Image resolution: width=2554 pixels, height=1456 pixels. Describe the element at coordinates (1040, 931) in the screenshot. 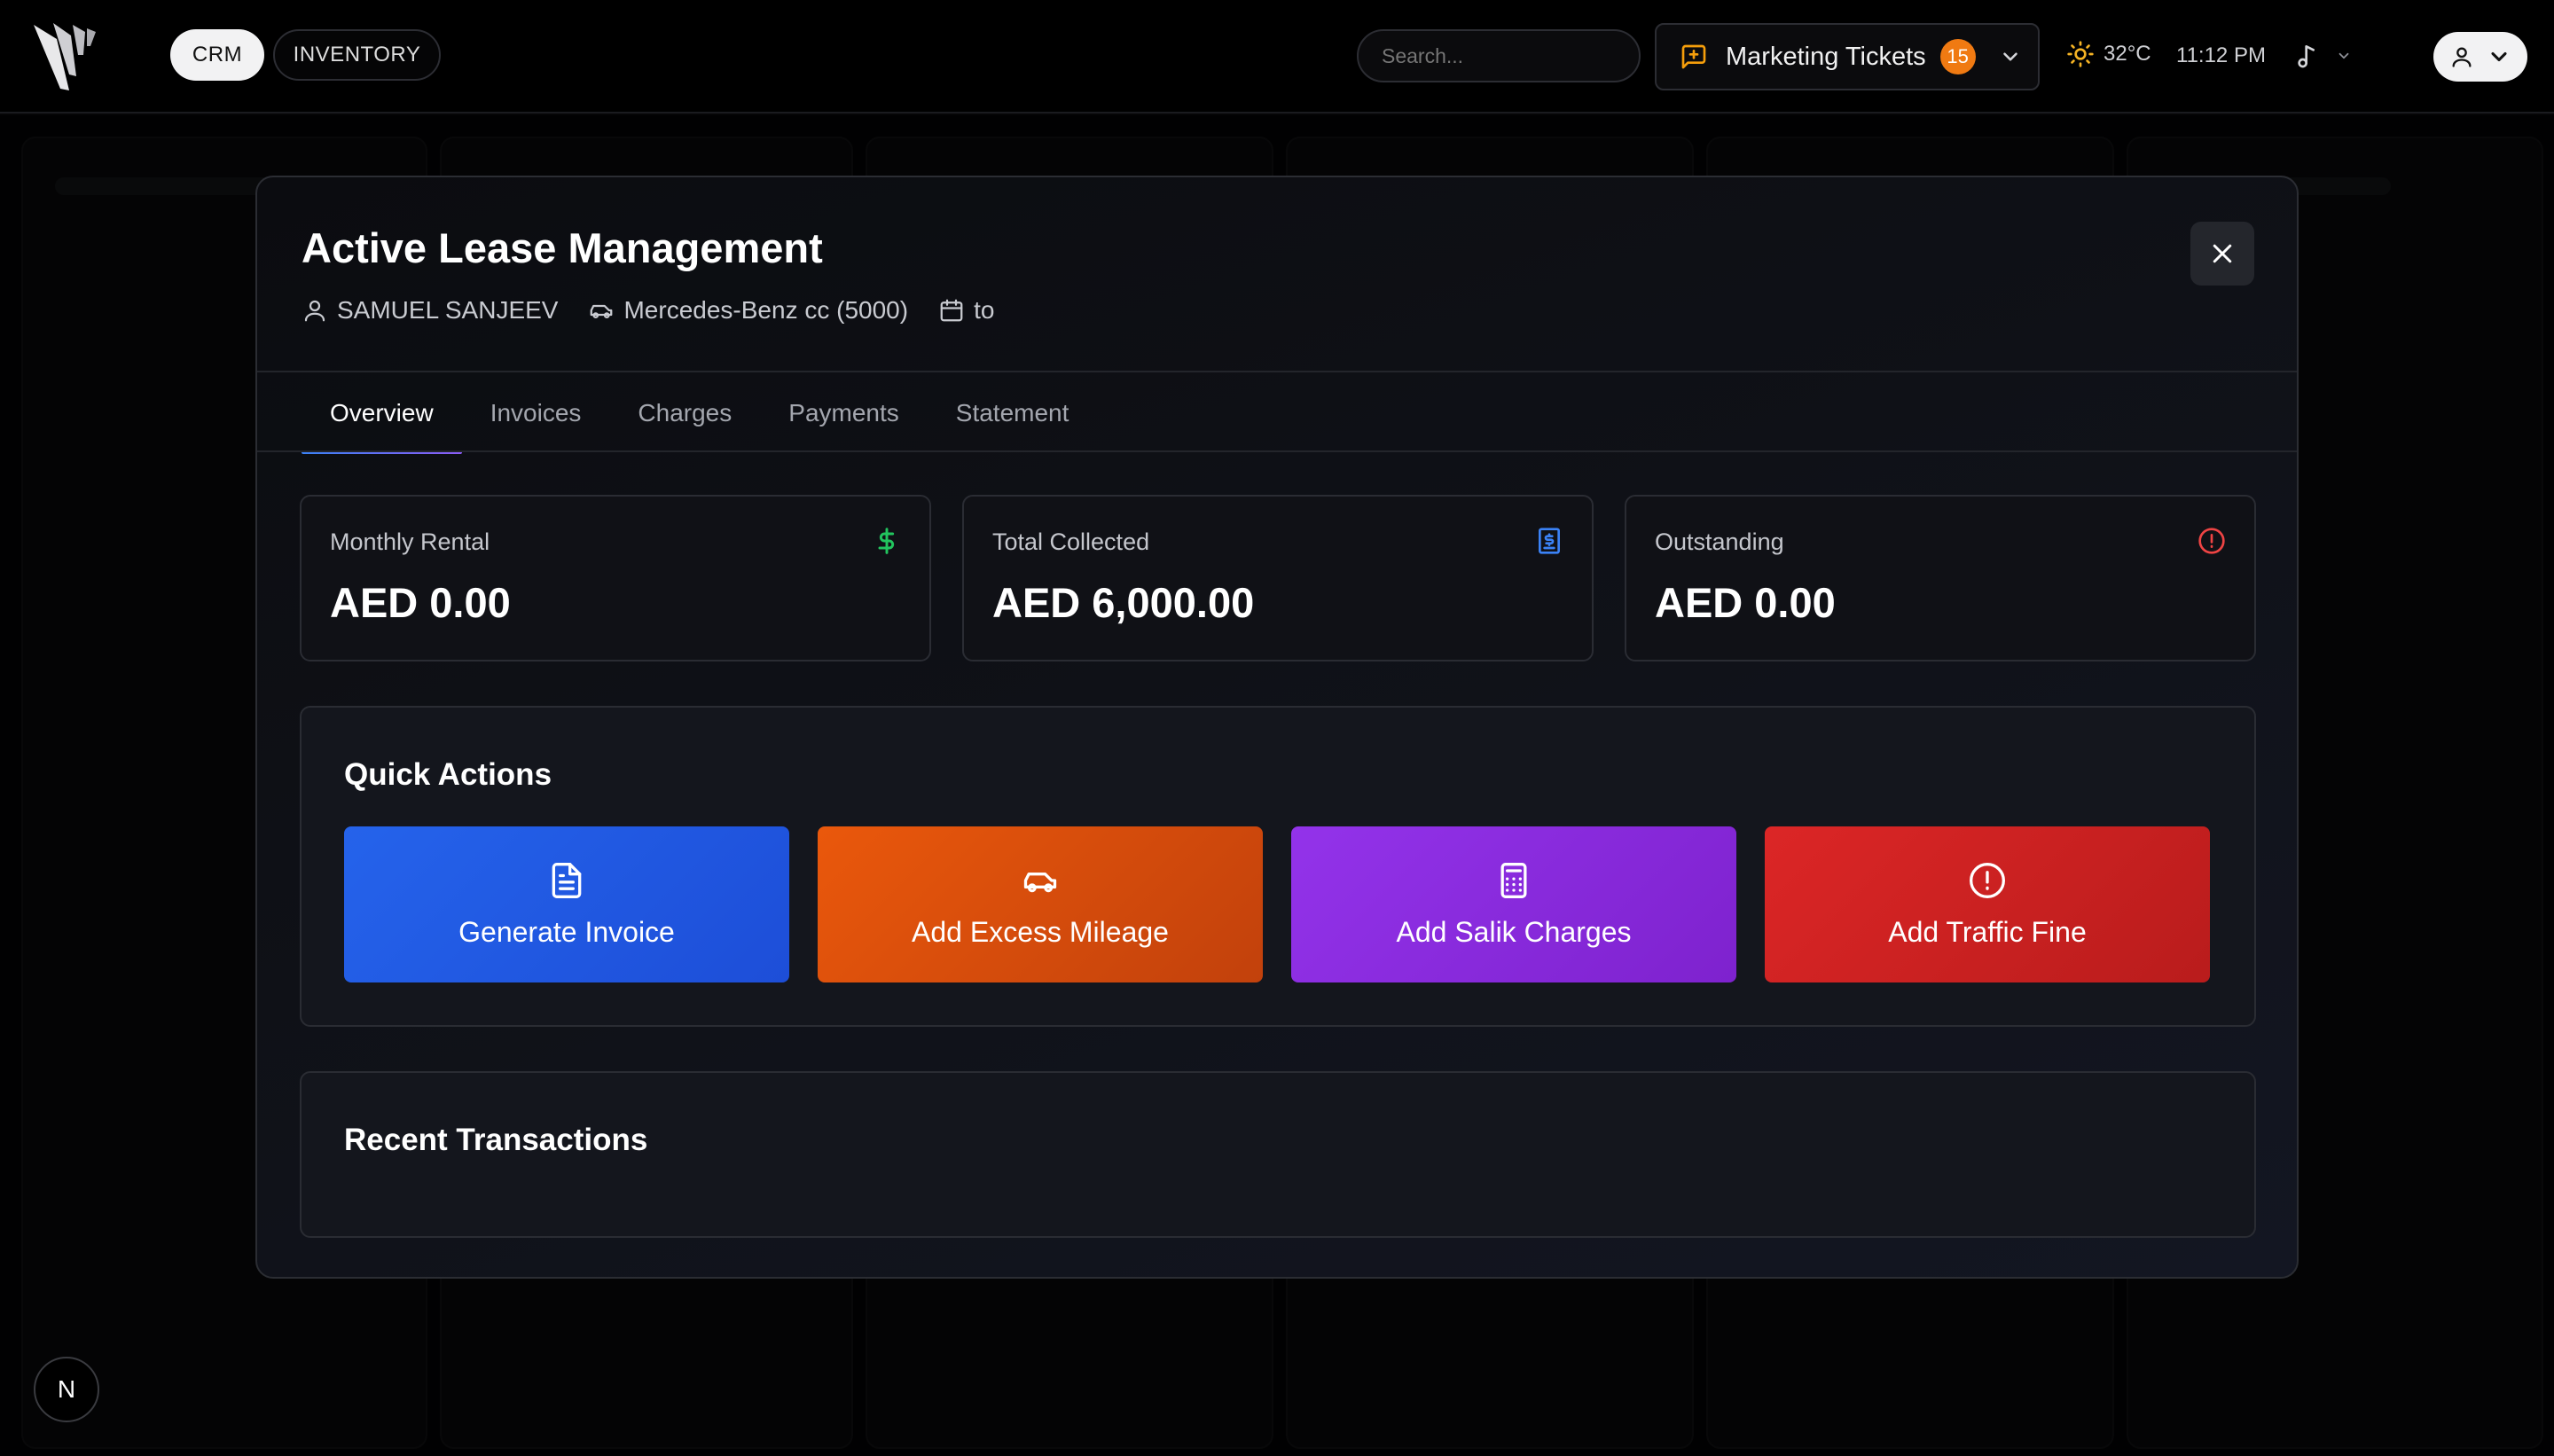

I see `action-label: Add Excess Mileage` at that location.